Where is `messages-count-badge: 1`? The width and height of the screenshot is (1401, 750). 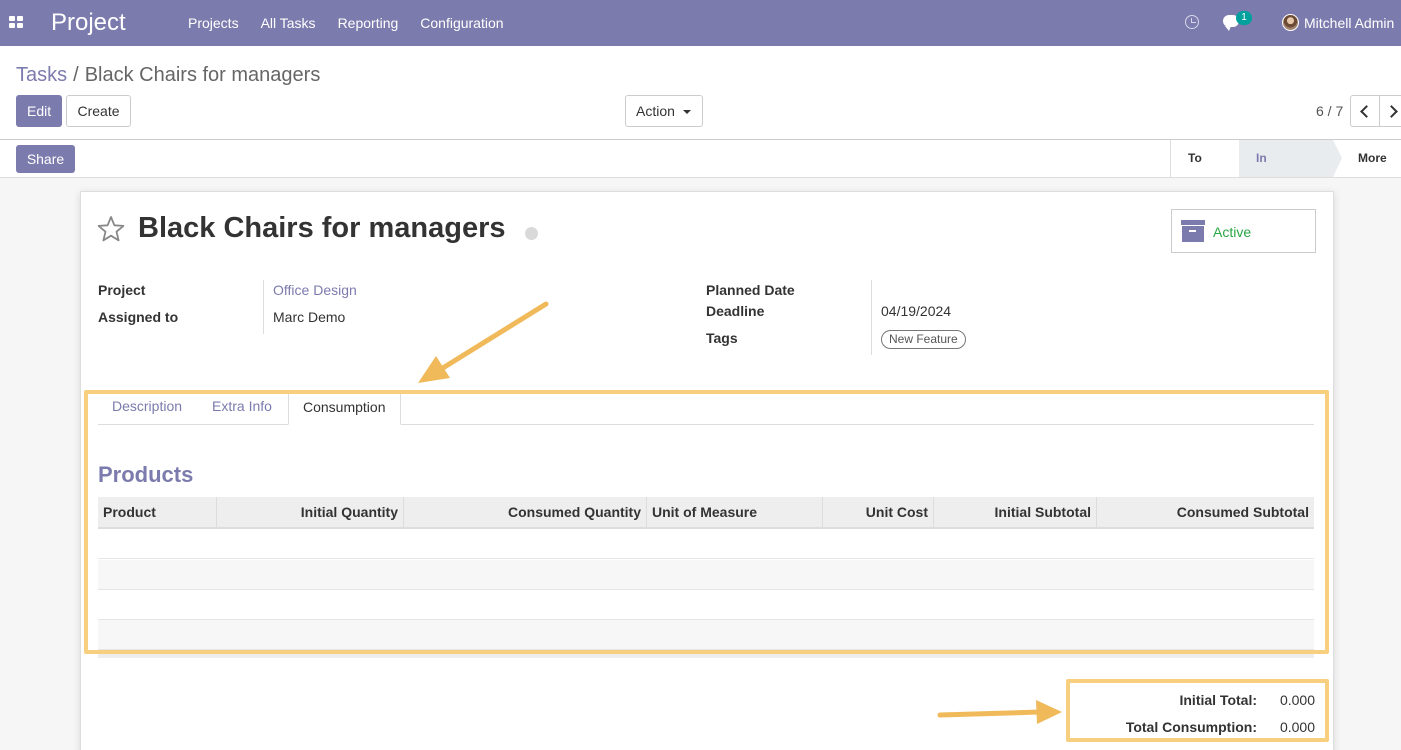
messages-count-badge: 1 is located at coordinates (1244, 18).